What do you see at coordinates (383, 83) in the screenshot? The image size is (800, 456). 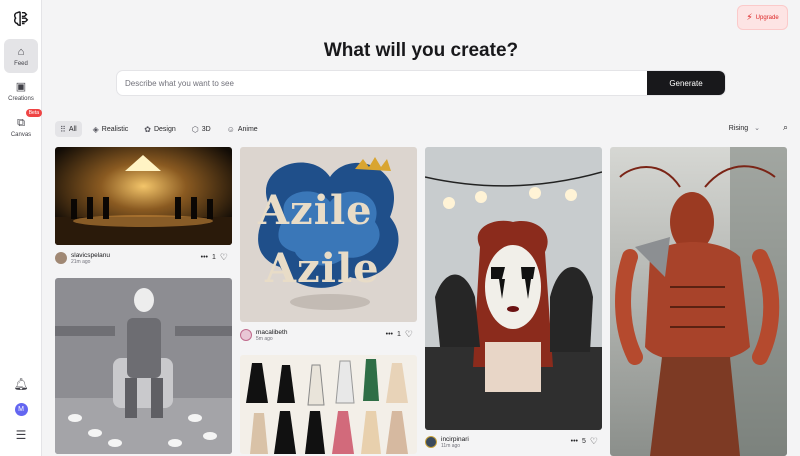 I see `prompt-input` at bounding box center [383, 83].